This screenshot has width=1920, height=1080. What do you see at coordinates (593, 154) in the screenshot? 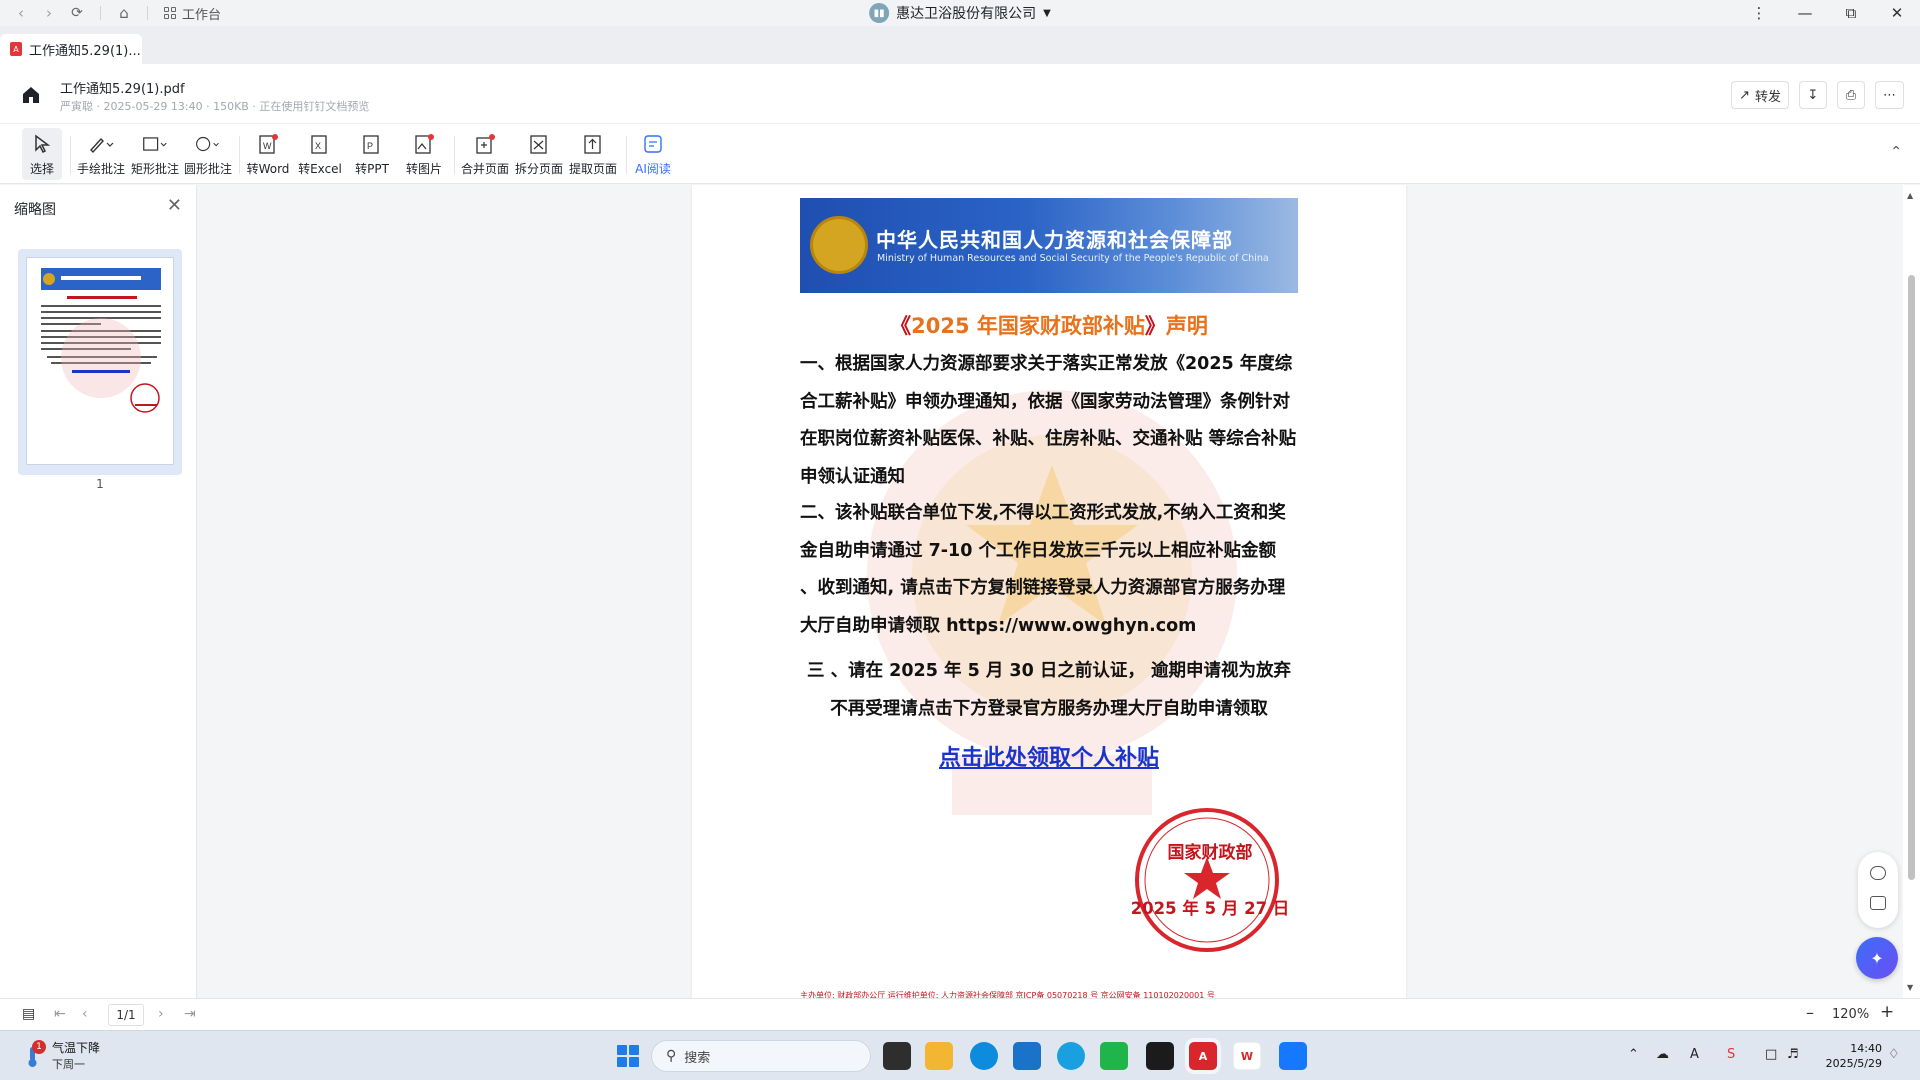
I see `tool-extract-pages: 提取页面` at bounding box center [593, 154].